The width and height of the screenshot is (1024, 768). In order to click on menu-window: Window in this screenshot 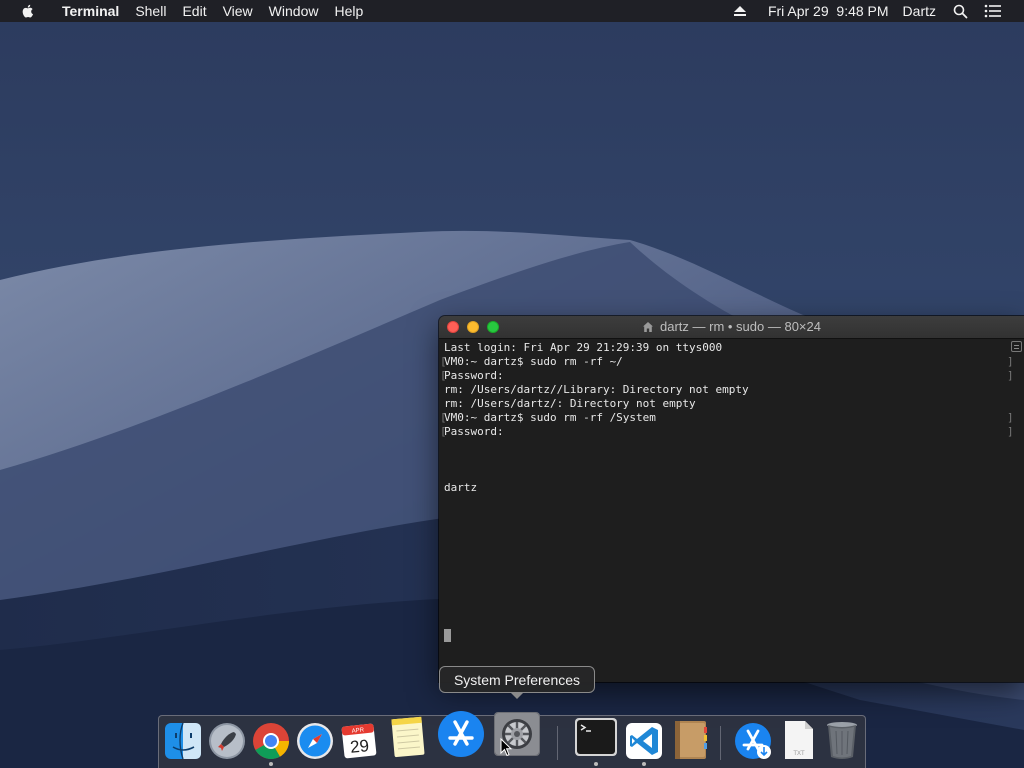, I will do `click(294, 11)`.